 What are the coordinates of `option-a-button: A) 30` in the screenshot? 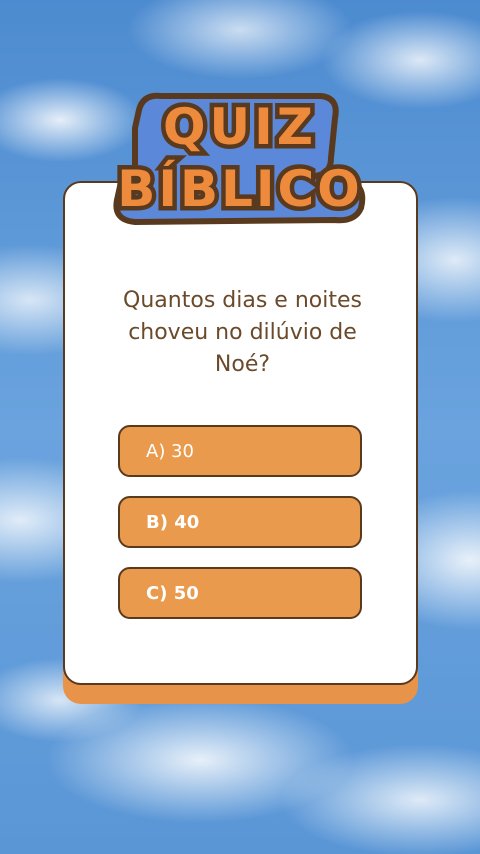 It's located at (240, 451).